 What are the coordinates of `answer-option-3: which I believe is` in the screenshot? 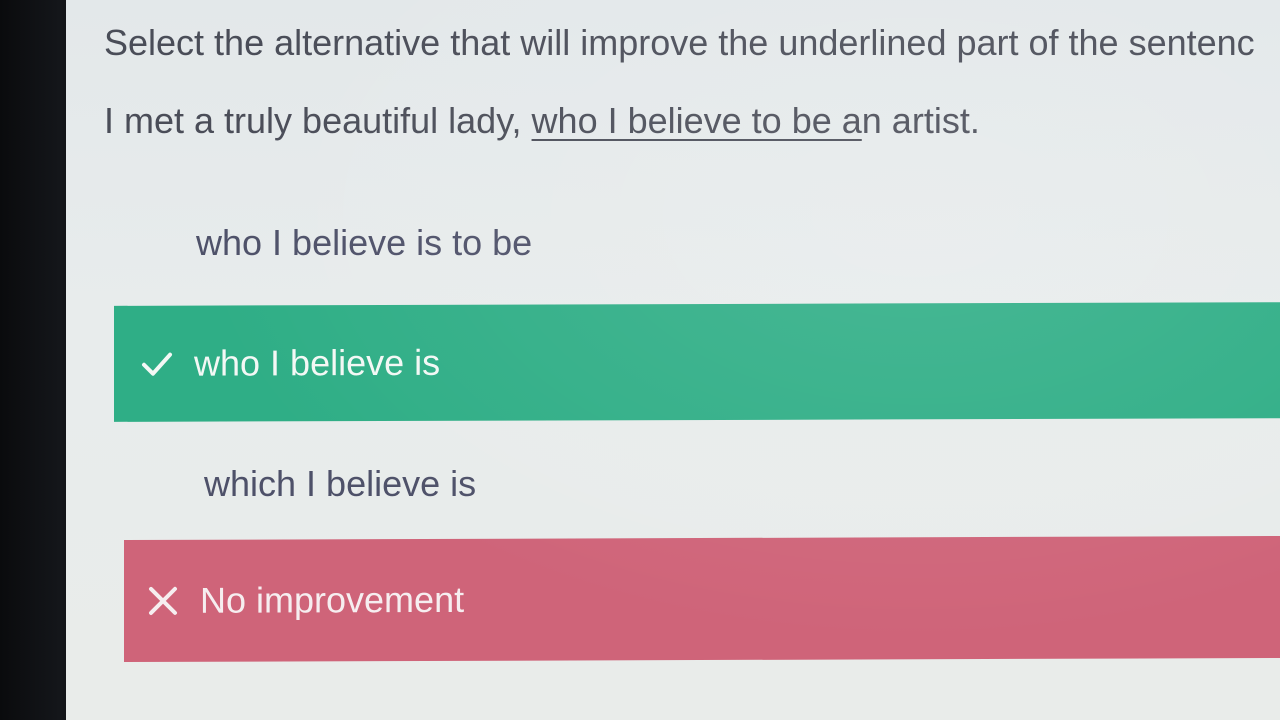 It's located at (742, 484).